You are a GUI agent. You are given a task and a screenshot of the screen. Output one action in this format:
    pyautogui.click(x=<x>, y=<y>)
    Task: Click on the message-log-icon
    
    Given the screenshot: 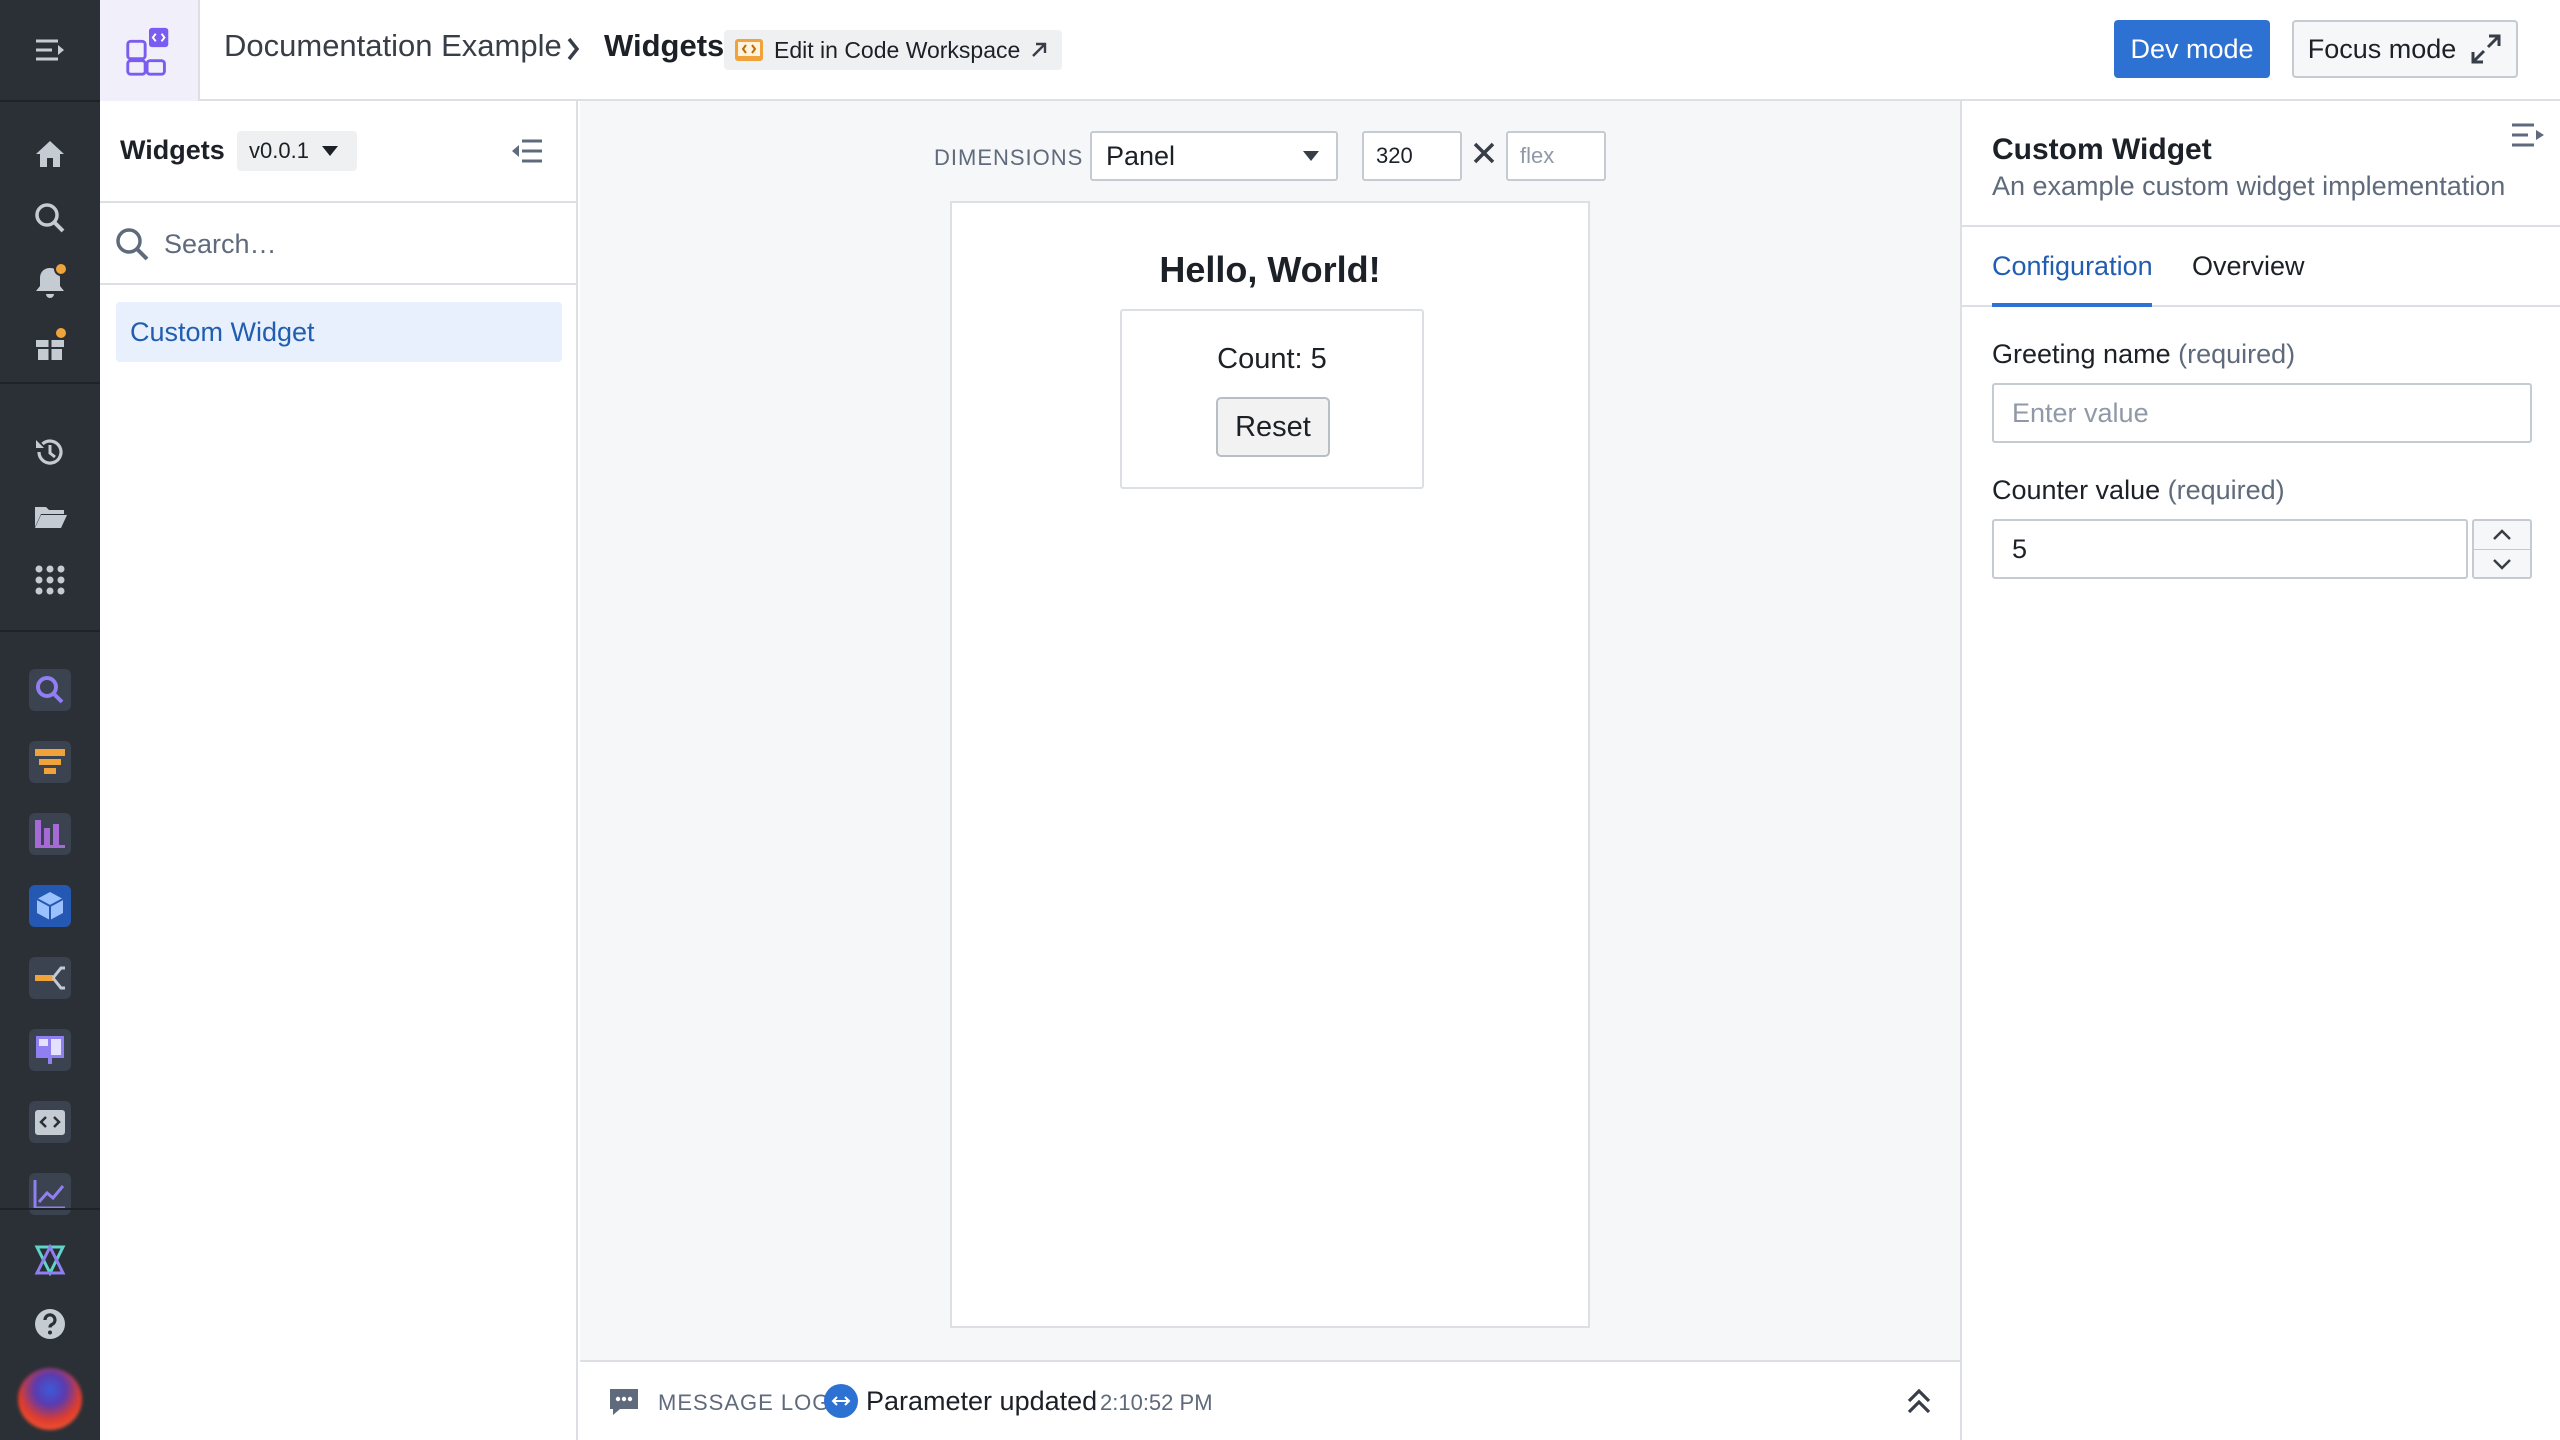 What is the action you would take?
    pyautogui.click(x=624, y=1402)
    